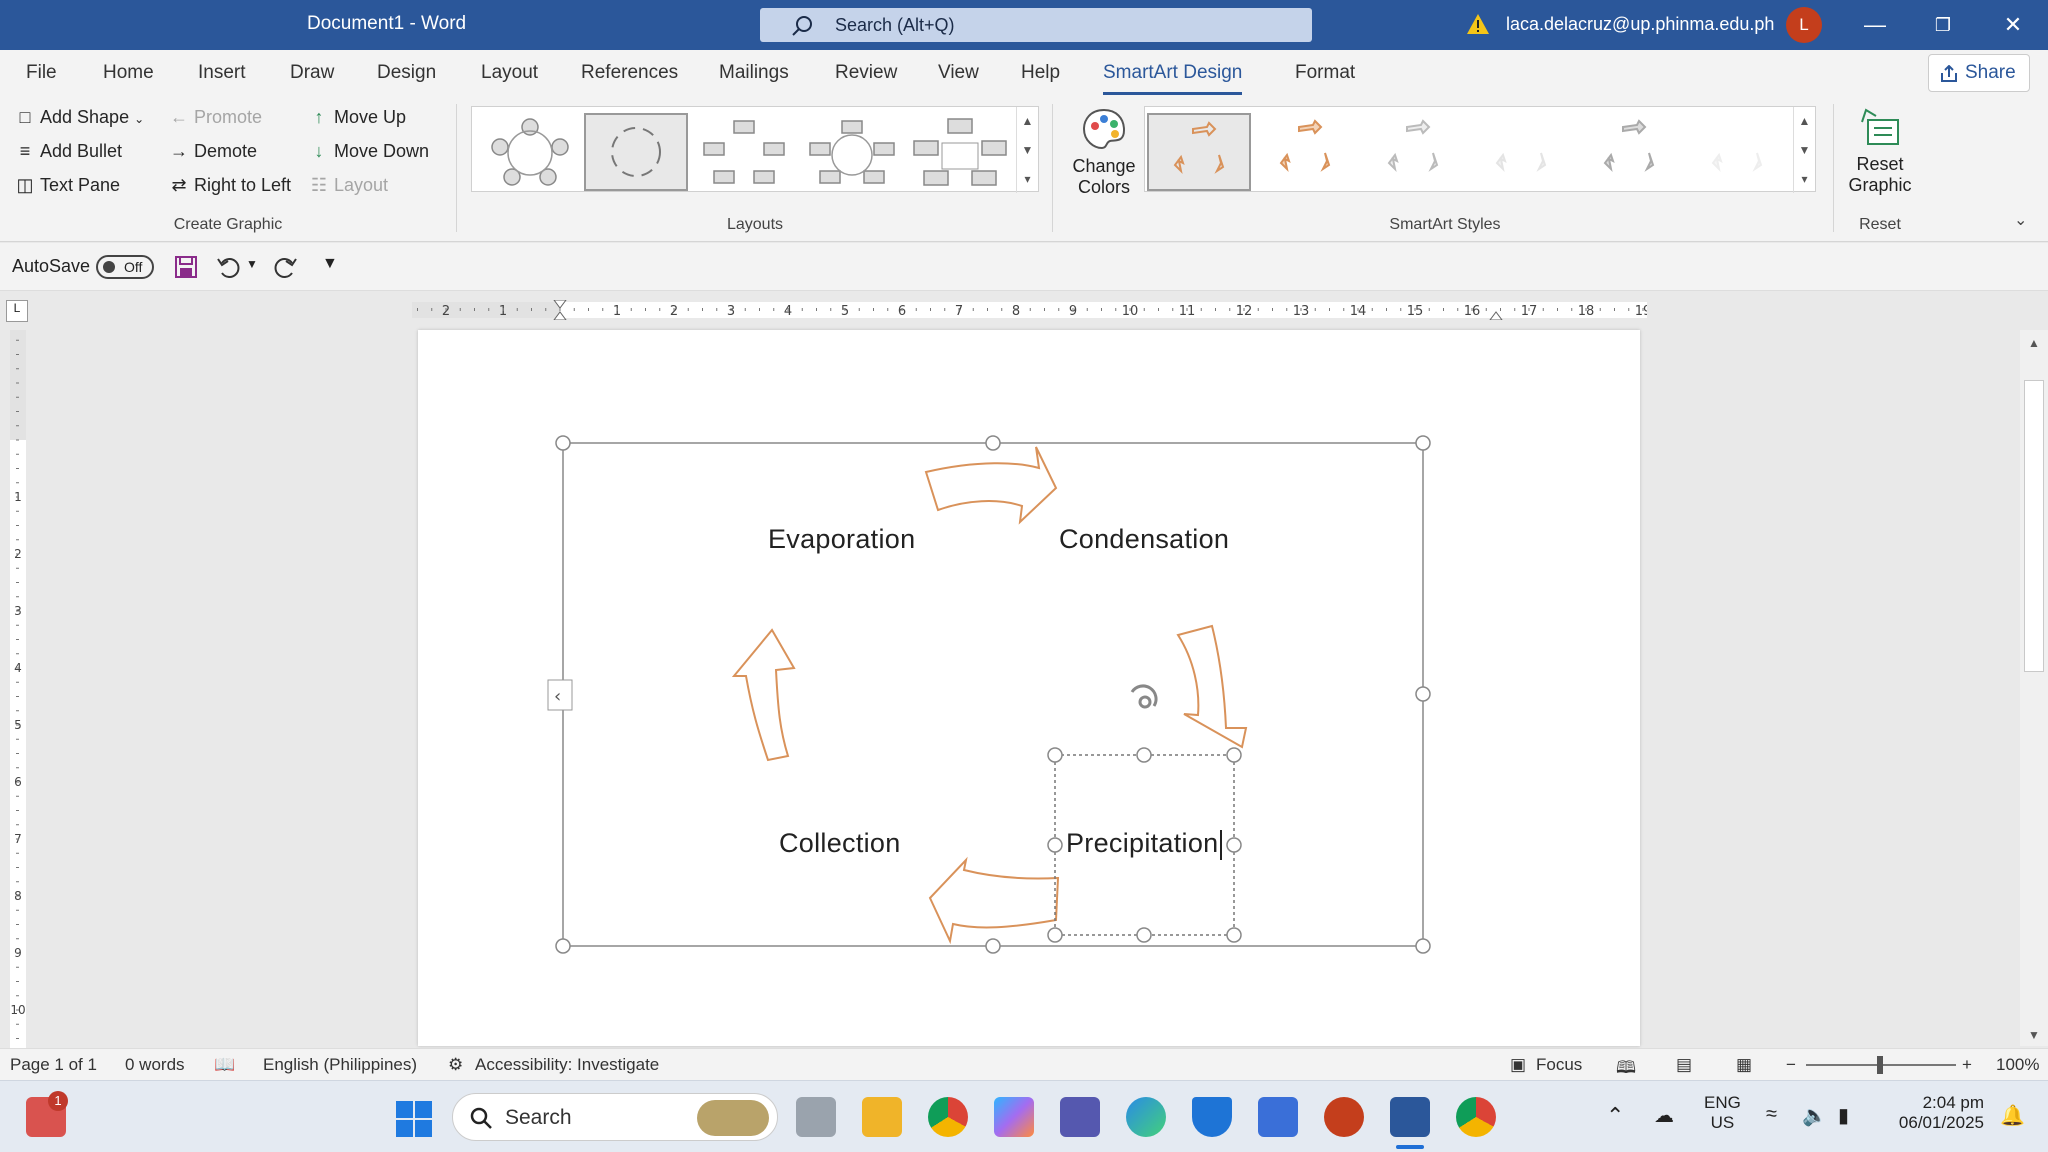 This screenshot has width=2048, height=1152. I want to click on avatar: L, so click(1804, 25).